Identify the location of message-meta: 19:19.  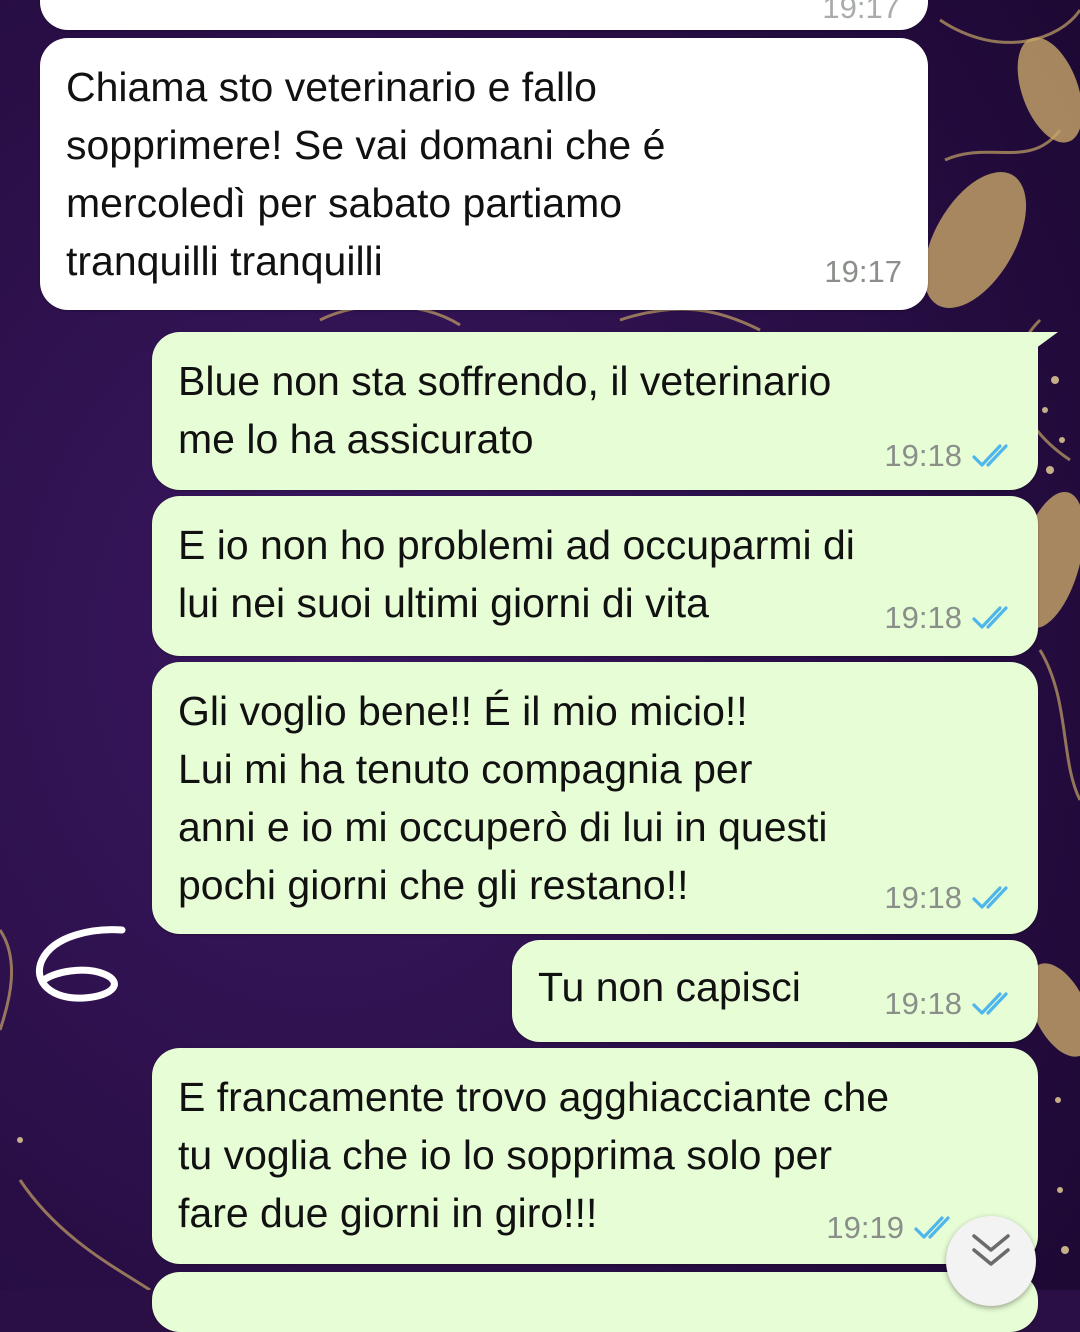
(892, 1228).